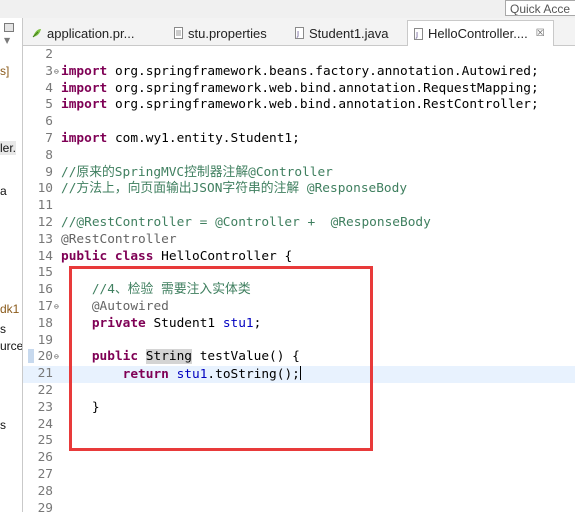  Describe the element at coordinates (299, 156) in the screenshot. I see `code-line: 8` at that location.